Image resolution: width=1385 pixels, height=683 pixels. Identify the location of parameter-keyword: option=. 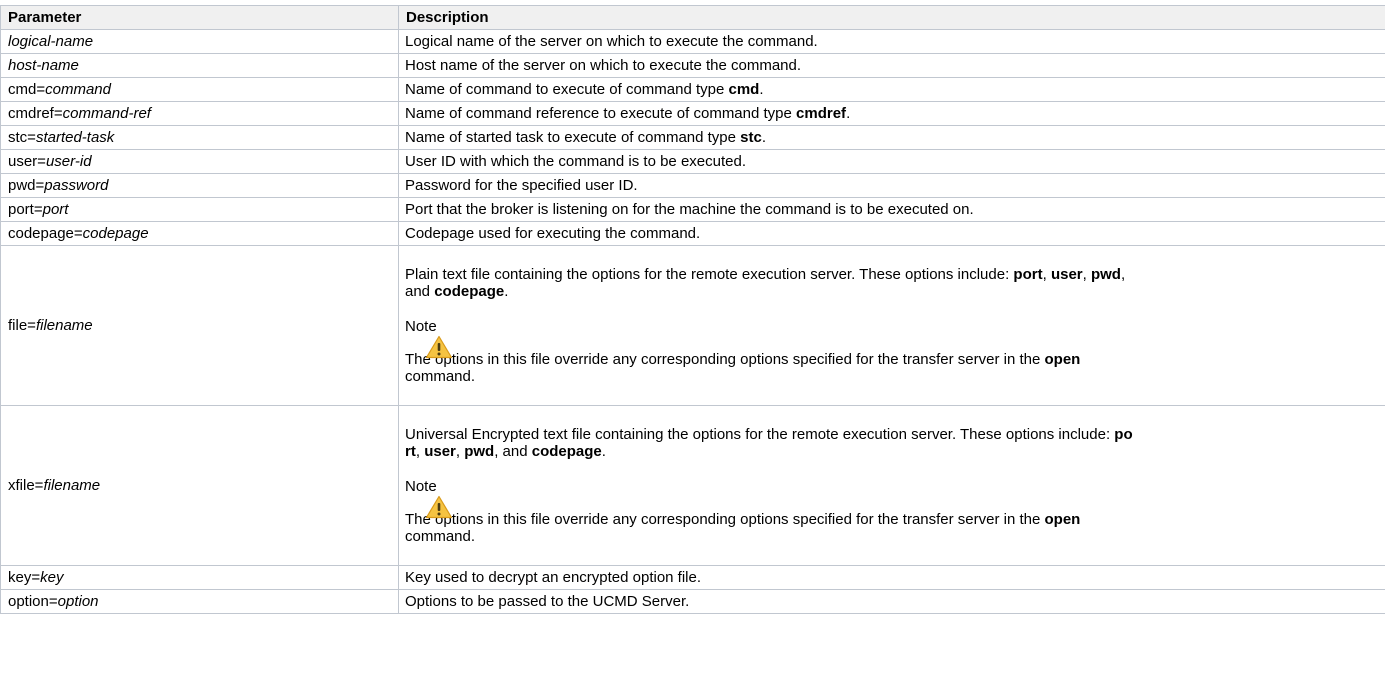
(33, 601).